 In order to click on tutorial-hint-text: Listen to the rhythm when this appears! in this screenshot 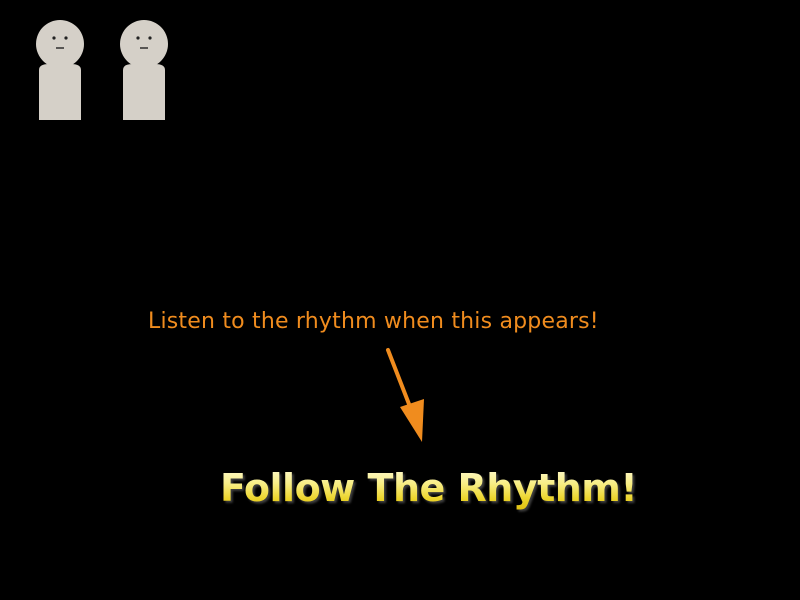, I will do `click(373, 321)`.